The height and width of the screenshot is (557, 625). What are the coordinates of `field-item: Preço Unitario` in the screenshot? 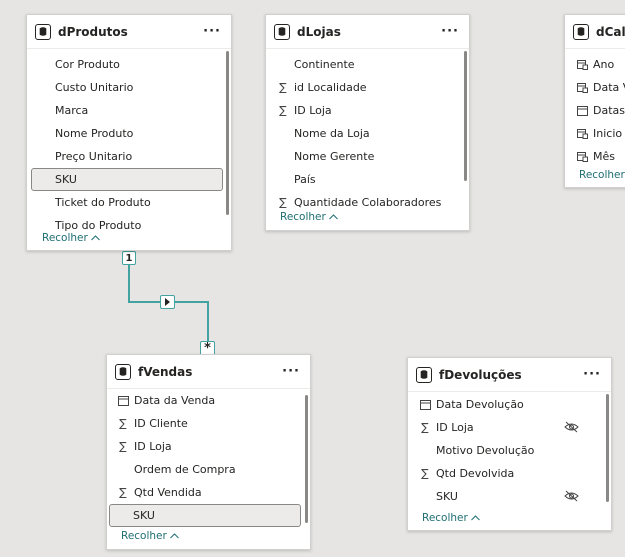 It's located at (129, 156).